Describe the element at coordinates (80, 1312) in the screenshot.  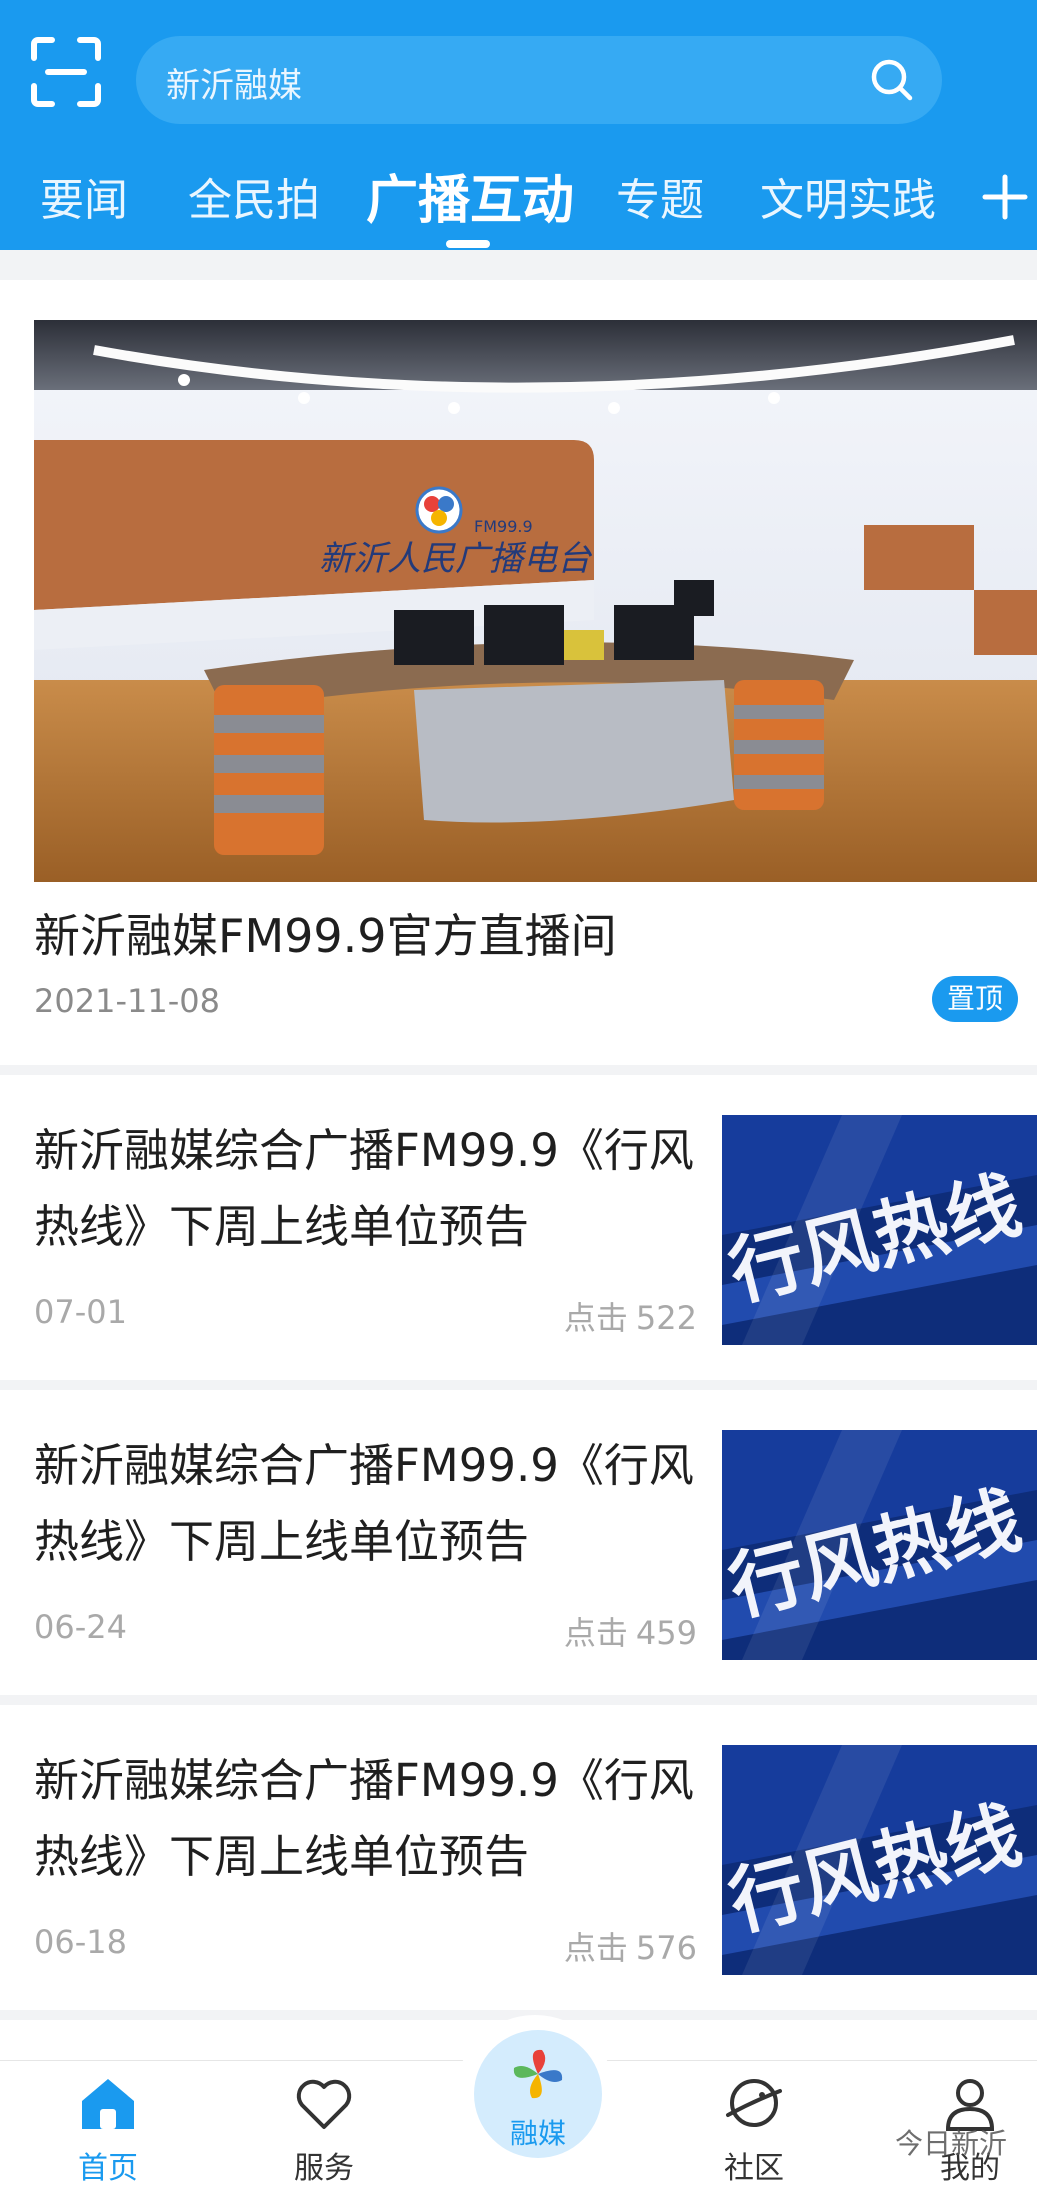
I see `news-date: 07-01` at that location.